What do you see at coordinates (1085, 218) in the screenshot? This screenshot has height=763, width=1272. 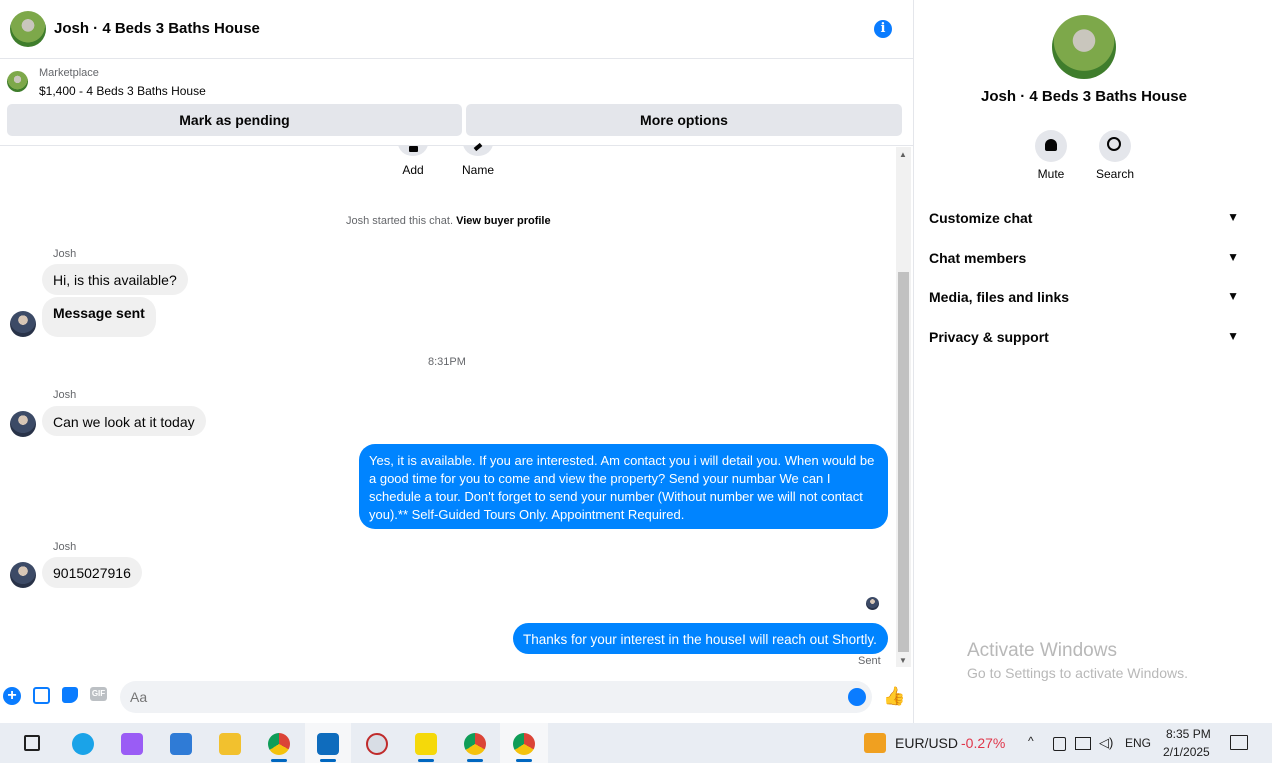 I see `customize-chat-section: Customize chat ▼` at bounding box center [1085, 218].